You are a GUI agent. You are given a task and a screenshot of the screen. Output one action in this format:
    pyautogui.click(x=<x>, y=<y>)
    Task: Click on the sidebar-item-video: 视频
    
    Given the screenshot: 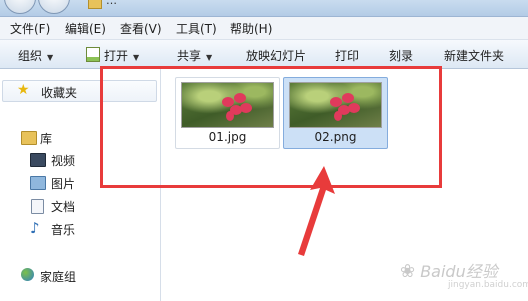 What is the action you would take?
    pyautogui.click(x=63, y=160)
    